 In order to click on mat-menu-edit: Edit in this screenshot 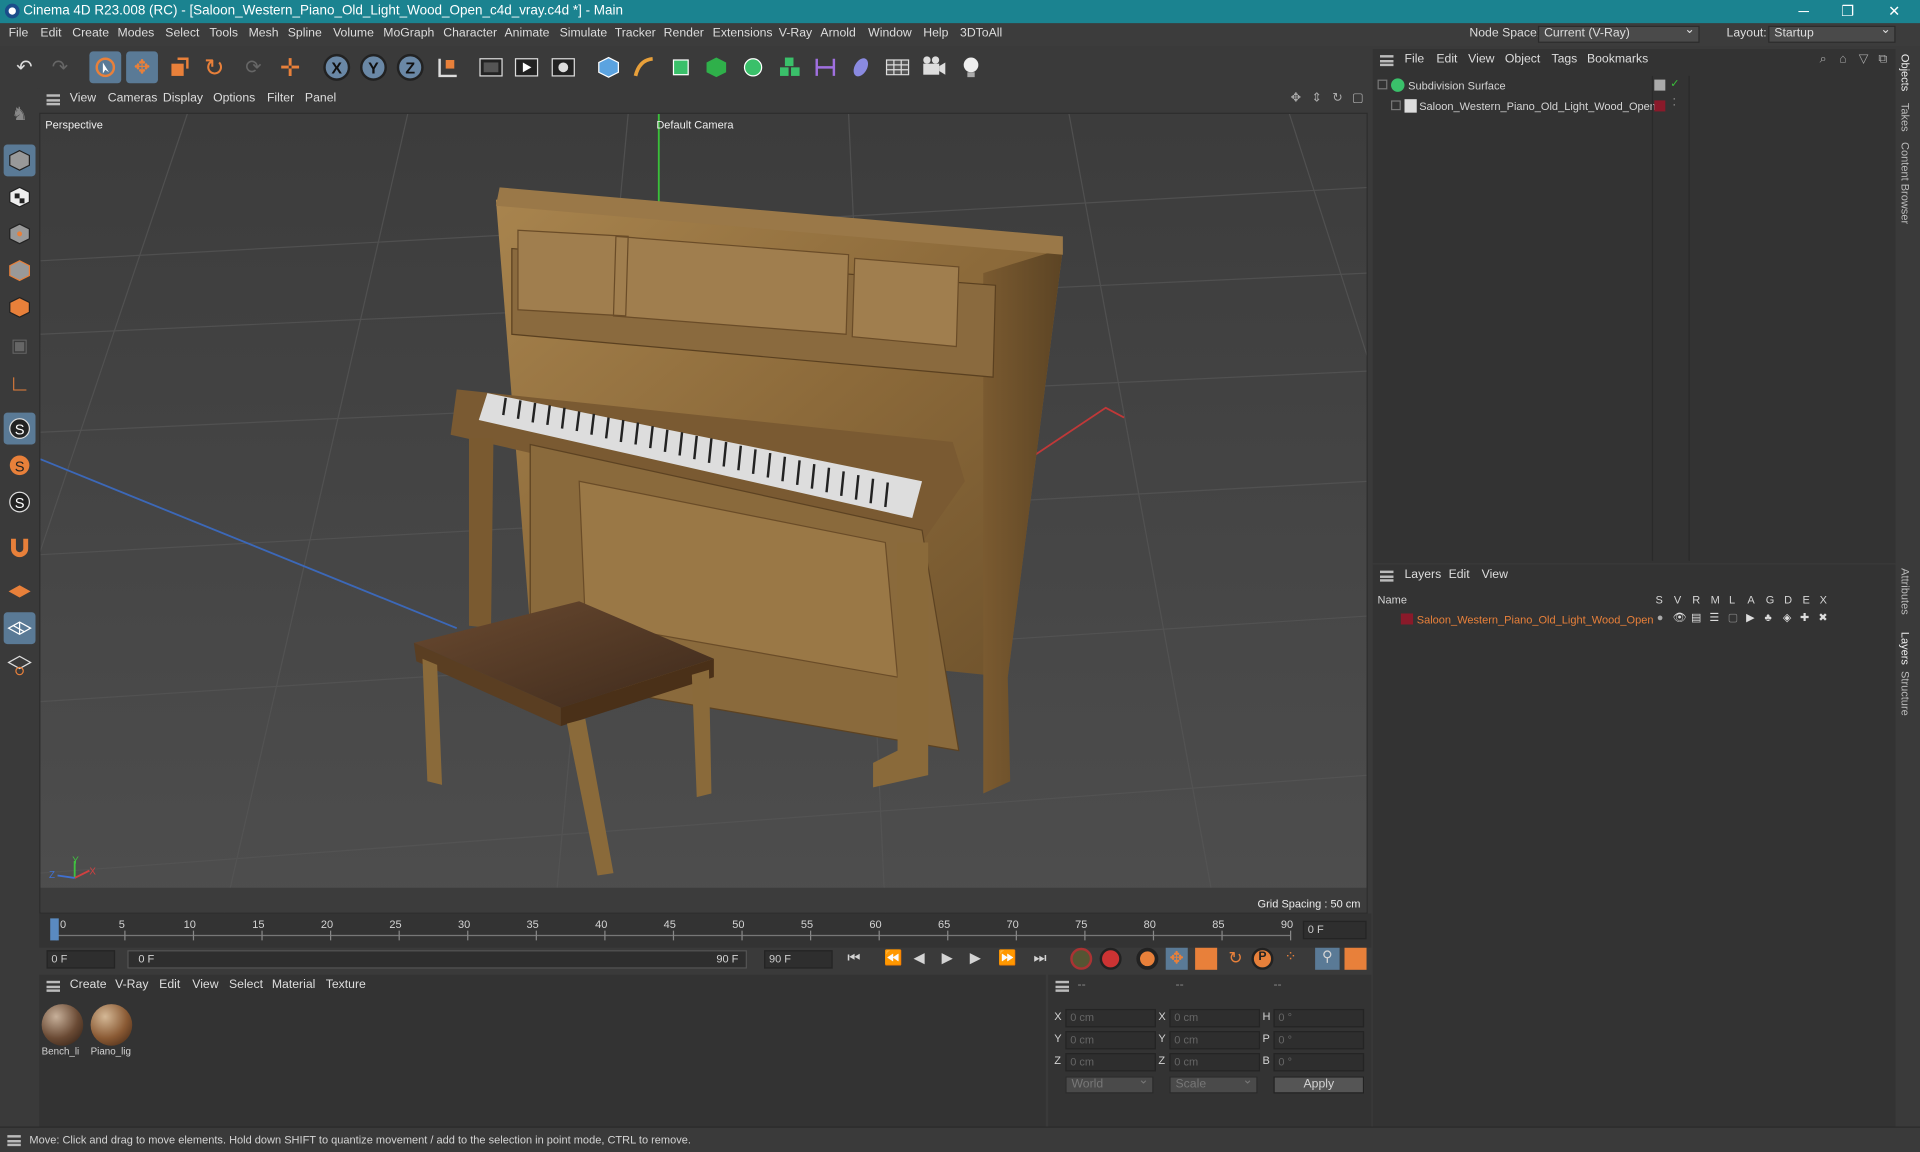, I will do `click(169, 984)`.